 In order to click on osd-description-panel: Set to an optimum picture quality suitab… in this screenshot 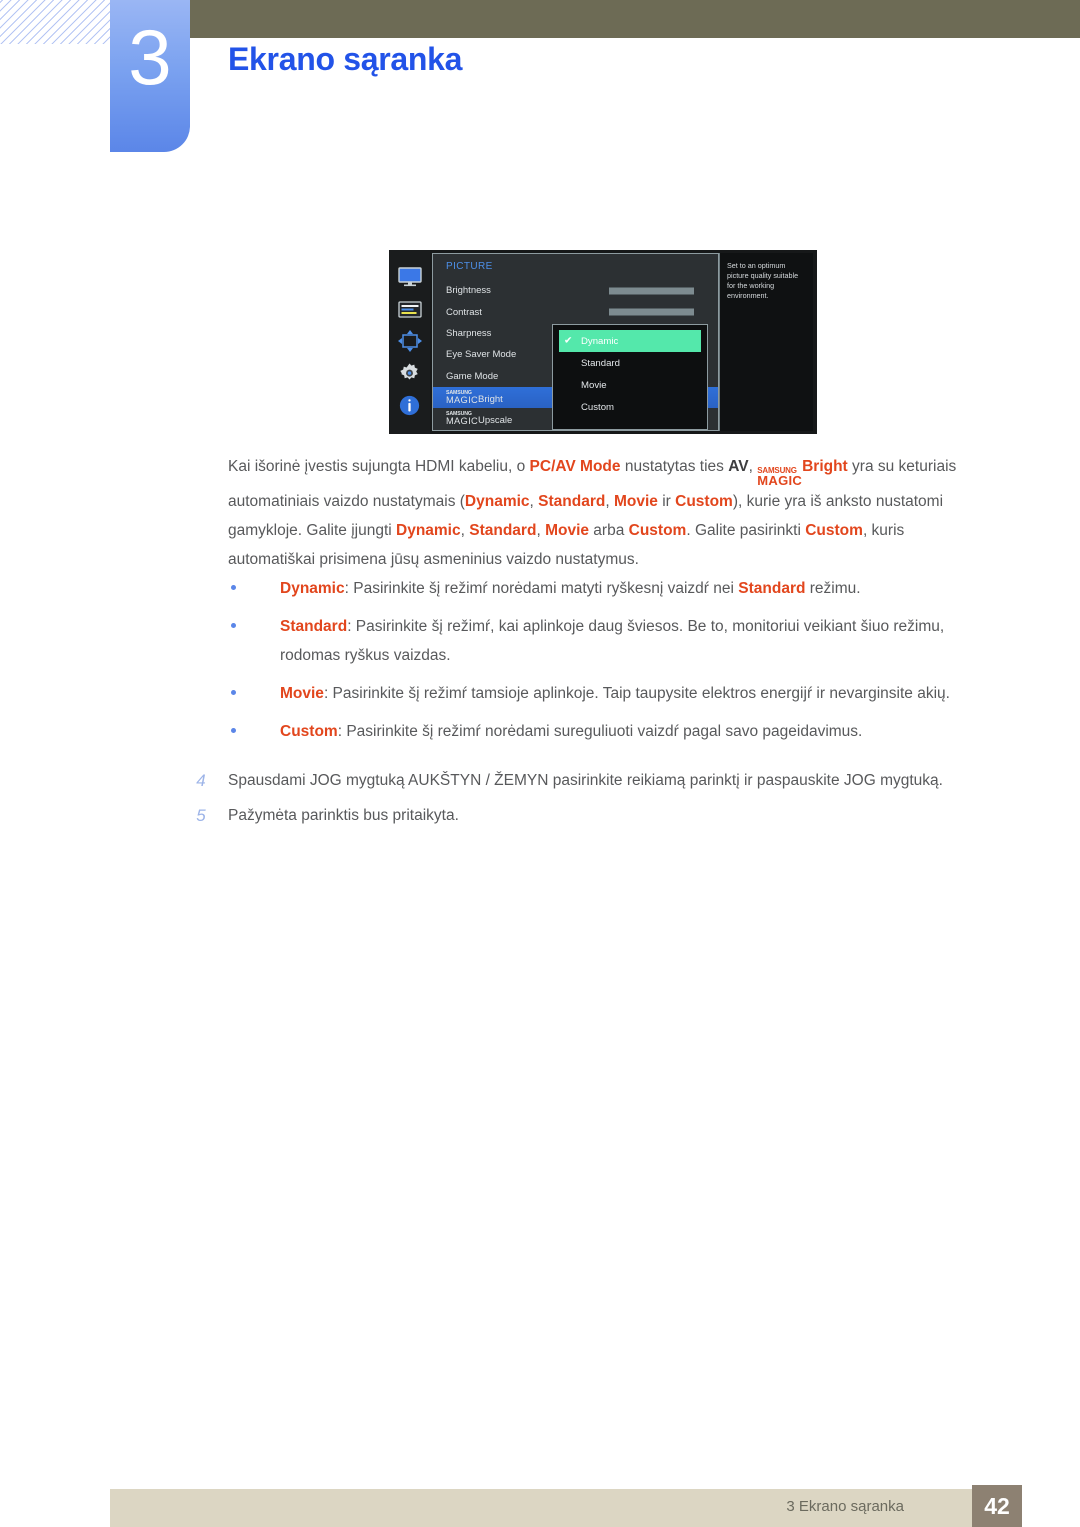, I will do `click(766, 342)`.